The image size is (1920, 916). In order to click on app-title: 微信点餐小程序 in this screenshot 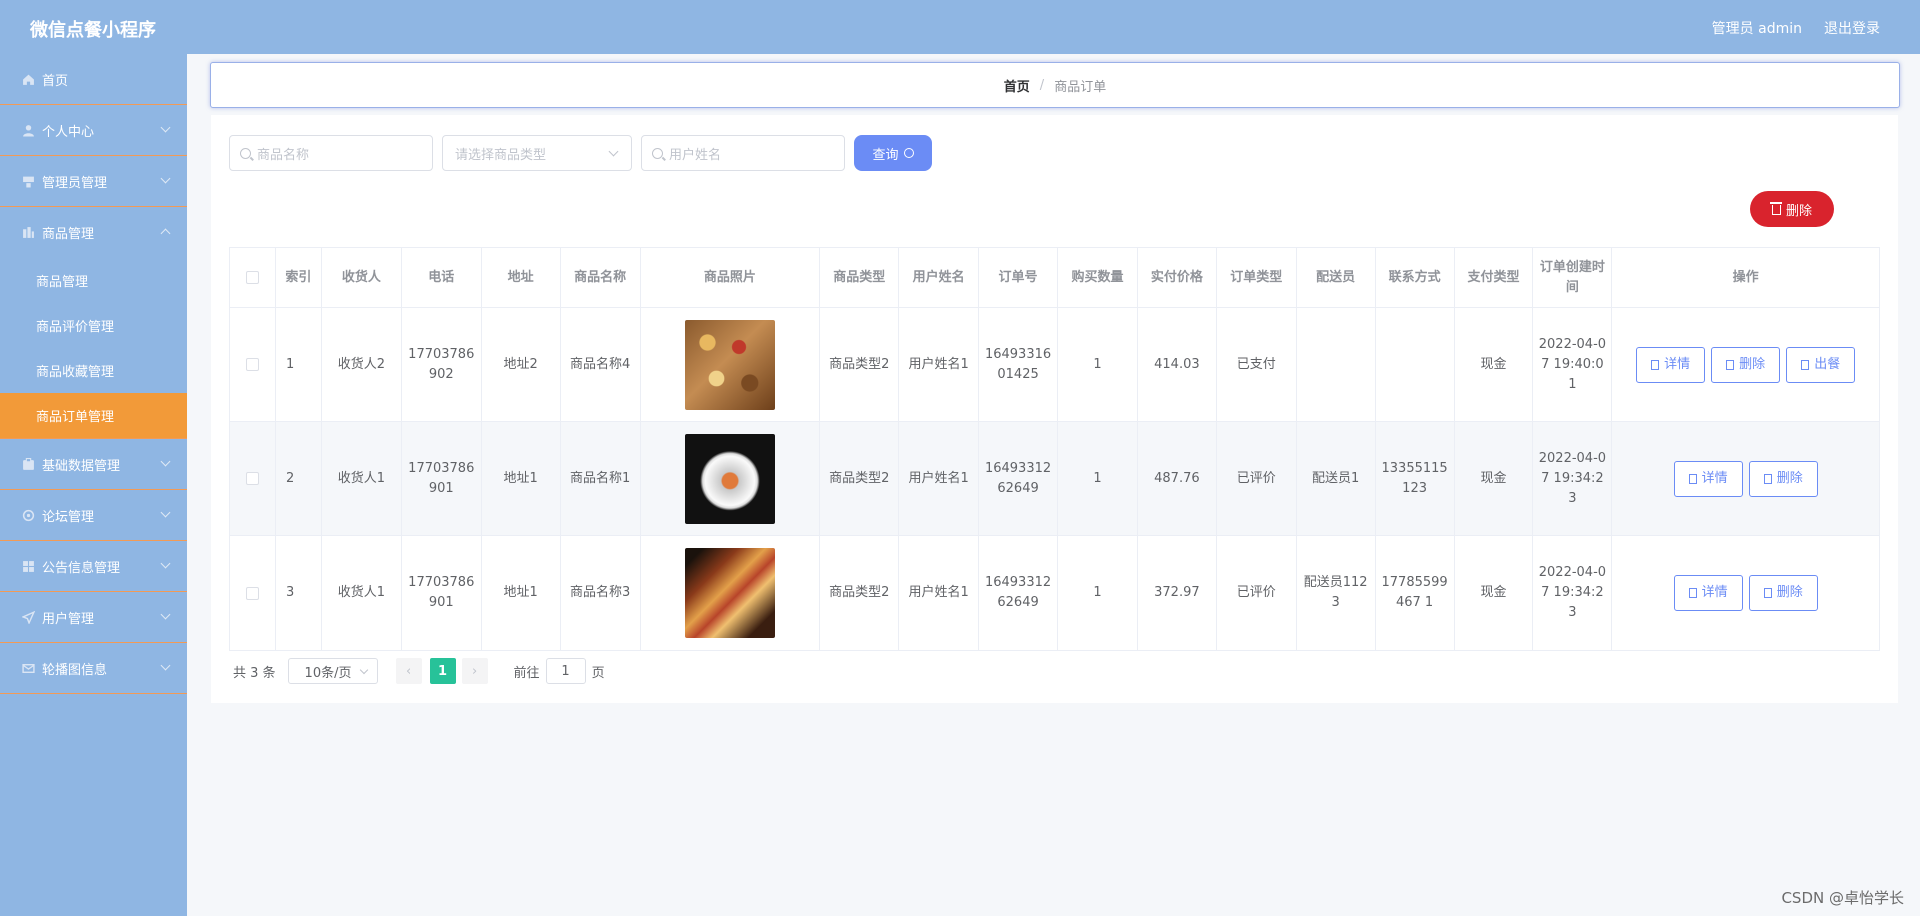, I will do `click(93, 30)`.